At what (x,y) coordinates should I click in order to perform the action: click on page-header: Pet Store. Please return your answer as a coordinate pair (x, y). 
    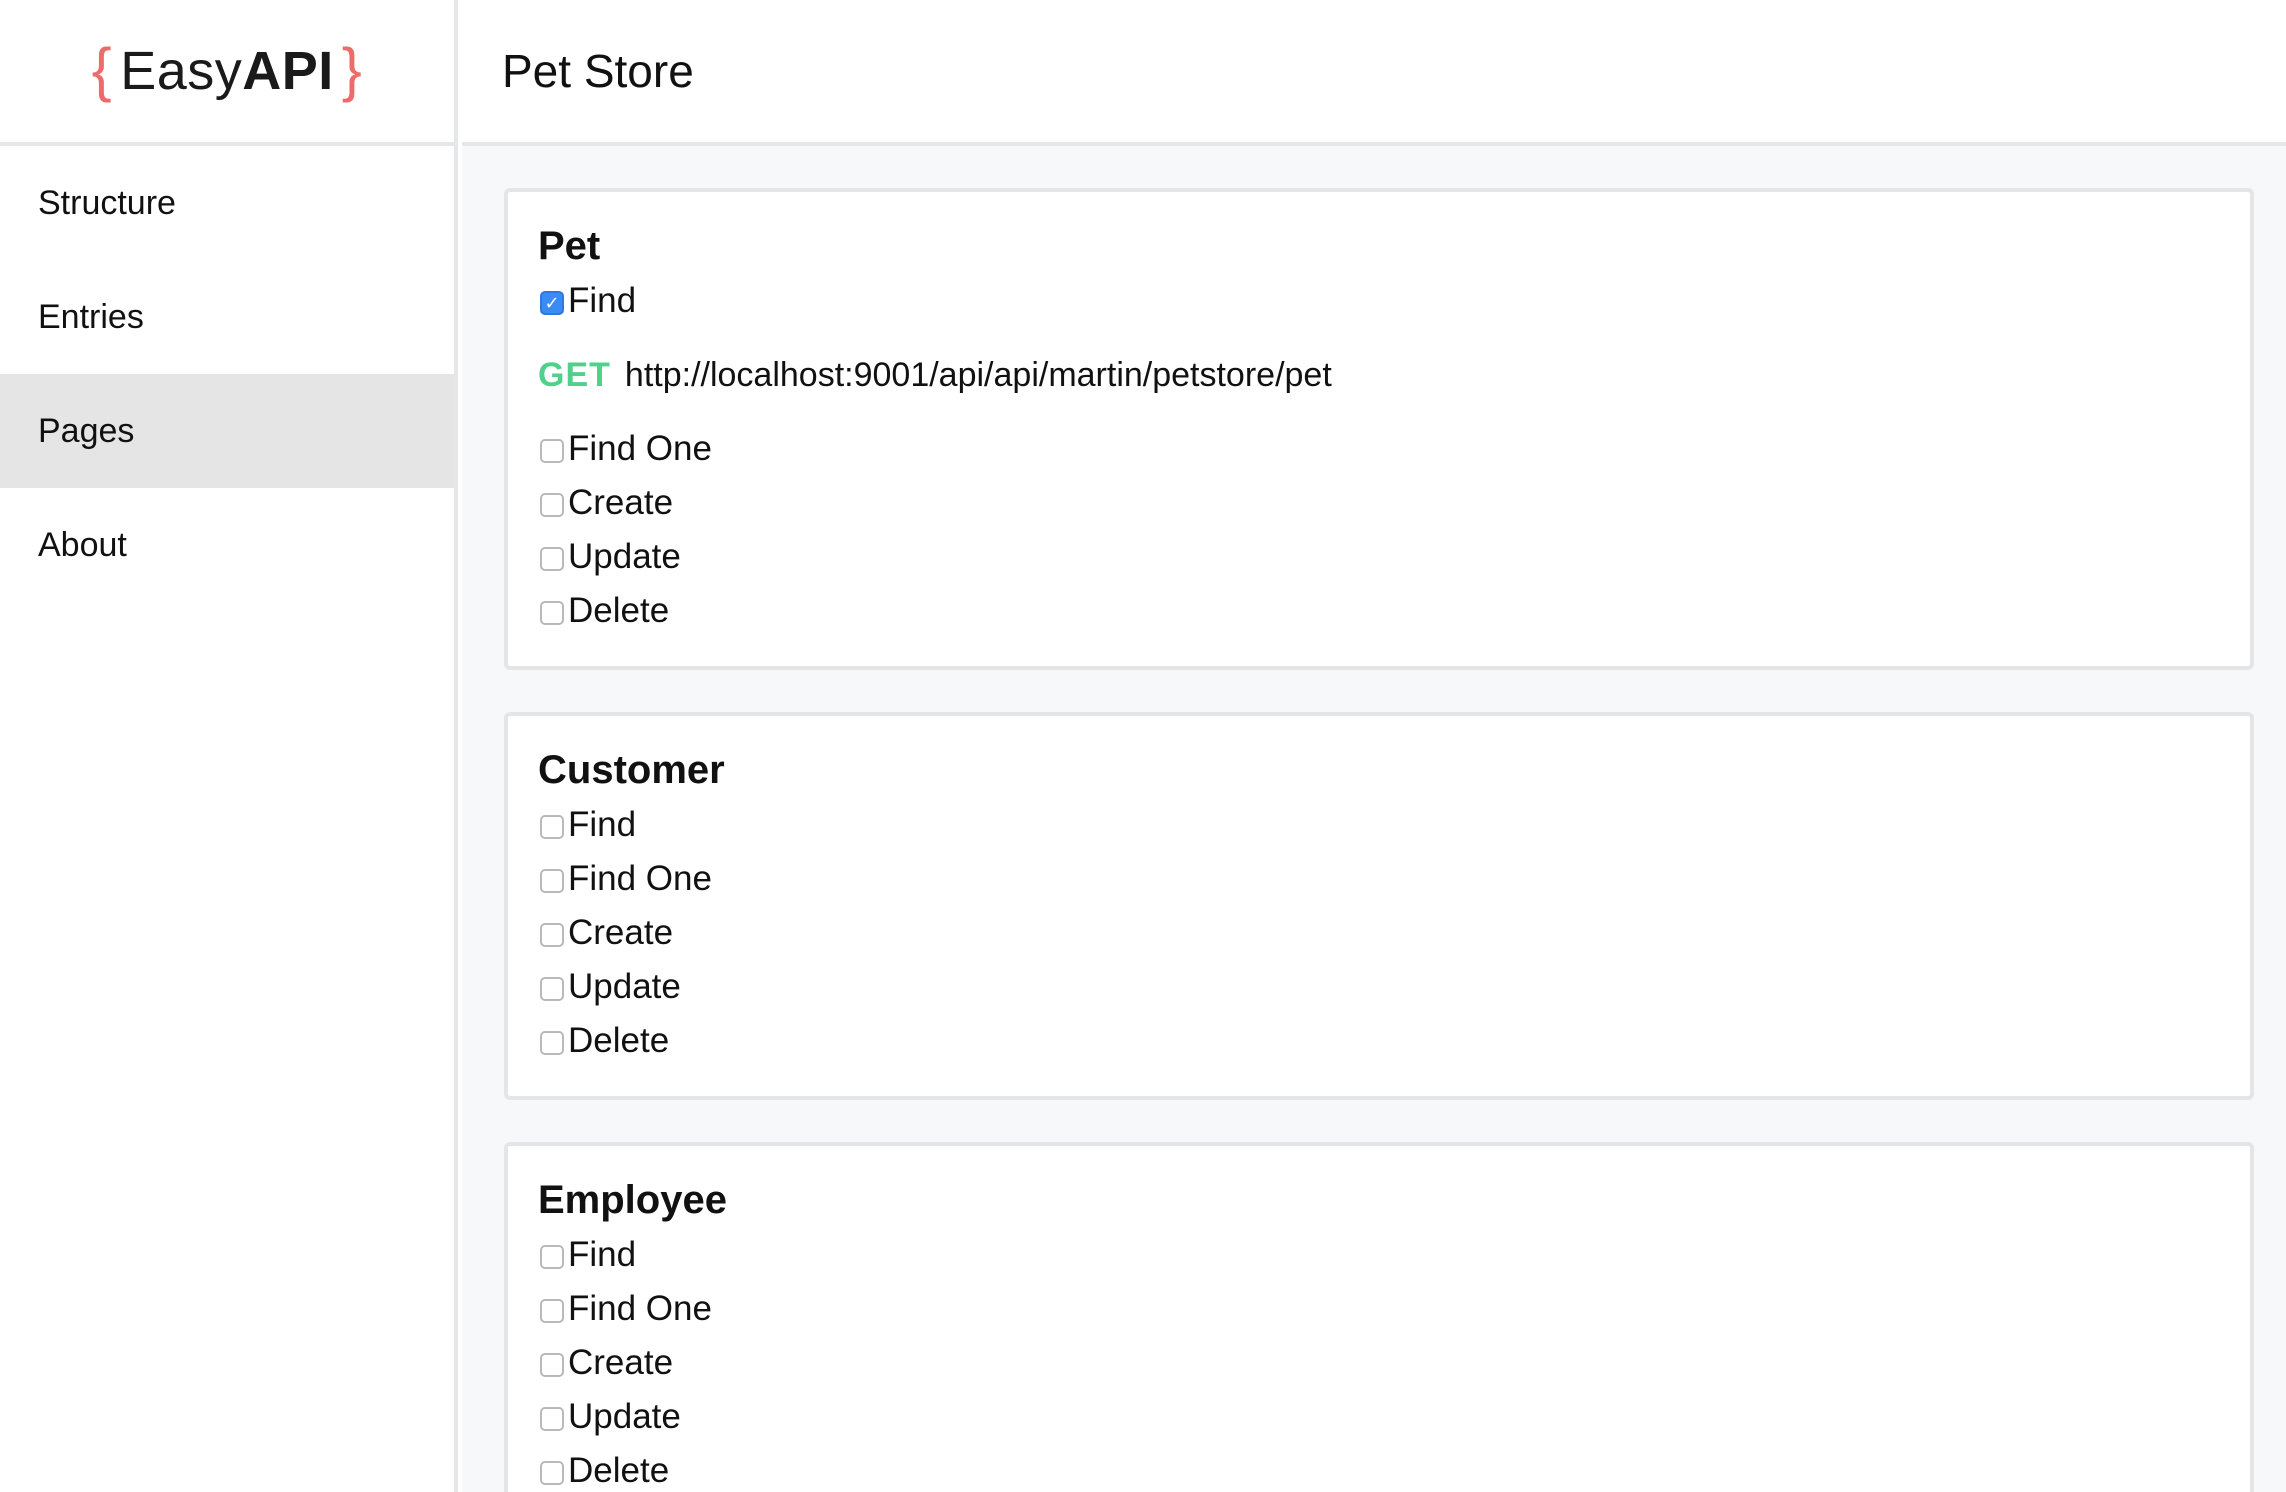
    Looking at the image, I should click on (1374, 73).